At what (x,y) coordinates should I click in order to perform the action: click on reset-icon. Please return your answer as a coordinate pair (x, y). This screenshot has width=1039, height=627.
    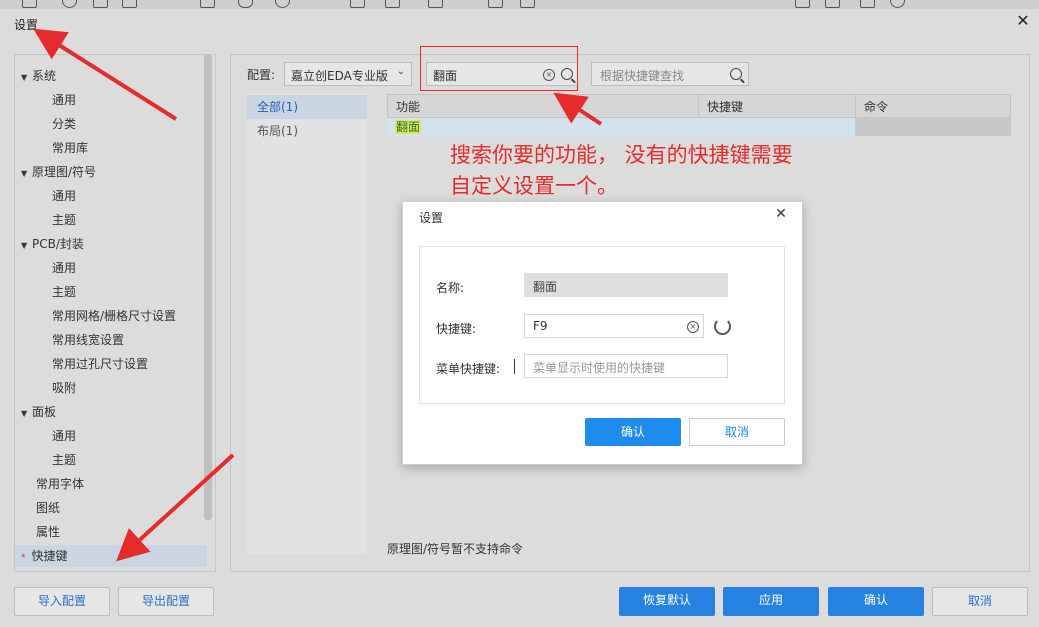
    Looking at the image, I should click on (722, 326).